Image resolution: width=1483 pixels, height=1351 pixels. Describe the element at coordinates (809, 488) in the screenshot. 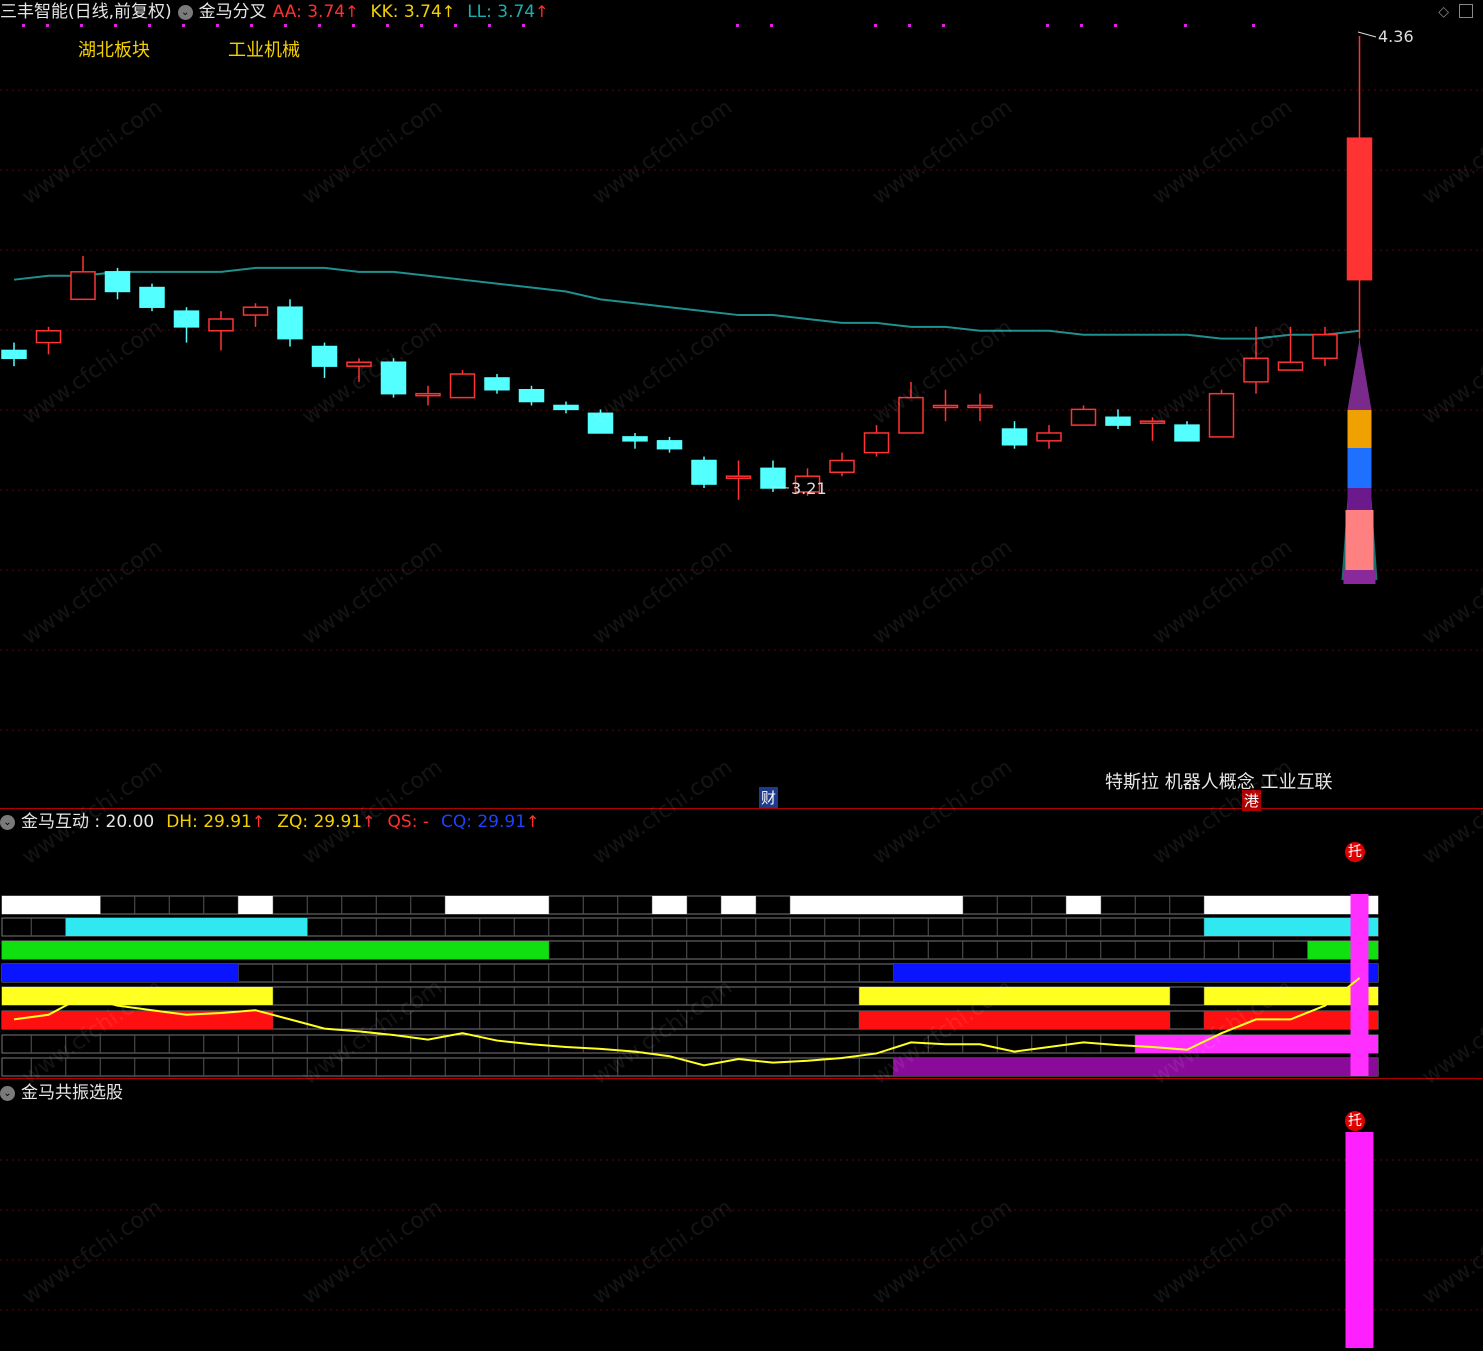

I see `low-price-label: 3.21` at that location.